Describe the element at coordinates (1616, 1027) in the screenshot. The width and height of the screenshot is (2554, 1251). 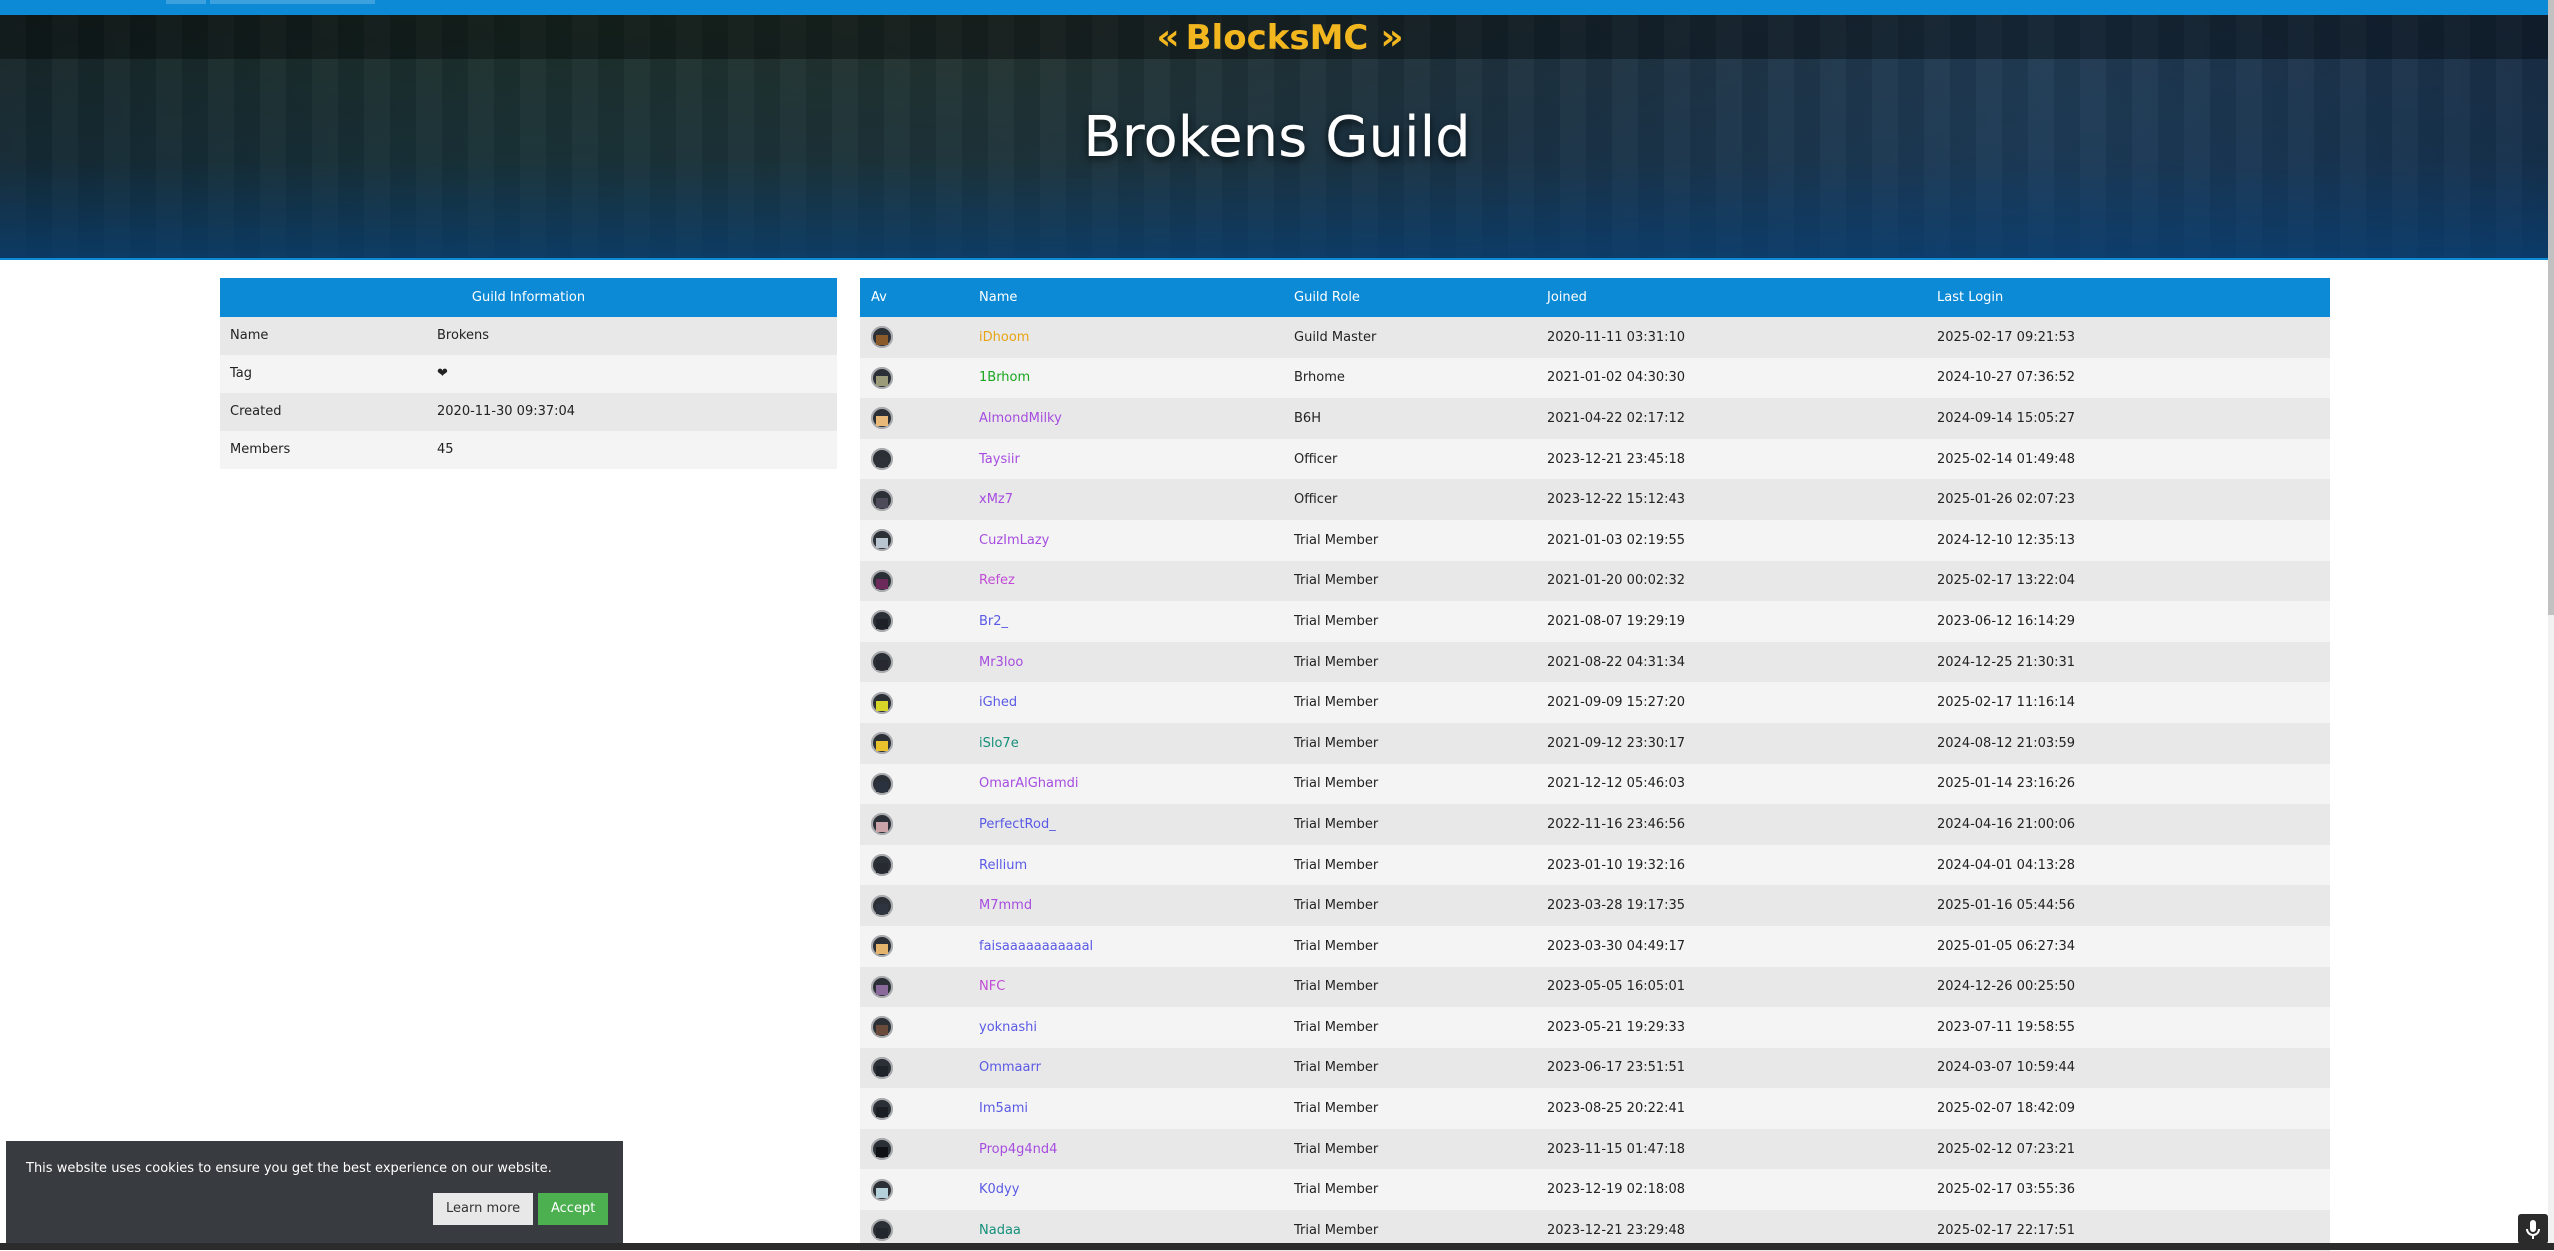
I see `joined-cell: 2023-05-21 19:29:33` at that location.